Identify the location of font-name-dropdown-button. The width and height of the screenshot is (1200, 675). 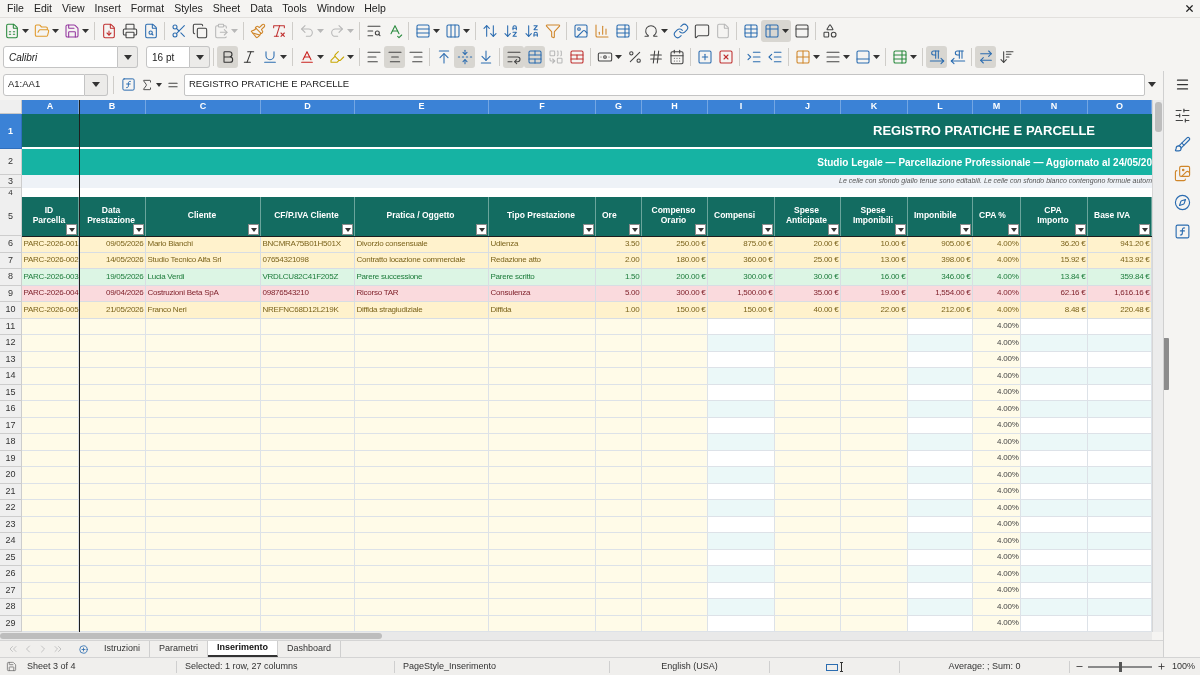
(128, 57).